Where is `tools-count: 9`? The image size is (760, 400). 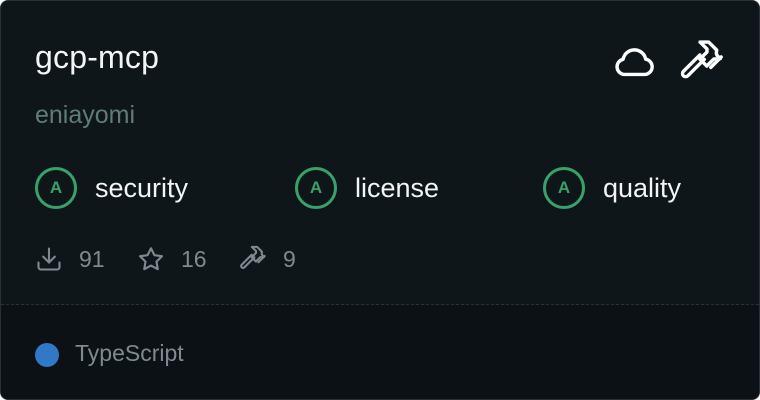 tools-count: 9 is located at coordinates (289, 258).